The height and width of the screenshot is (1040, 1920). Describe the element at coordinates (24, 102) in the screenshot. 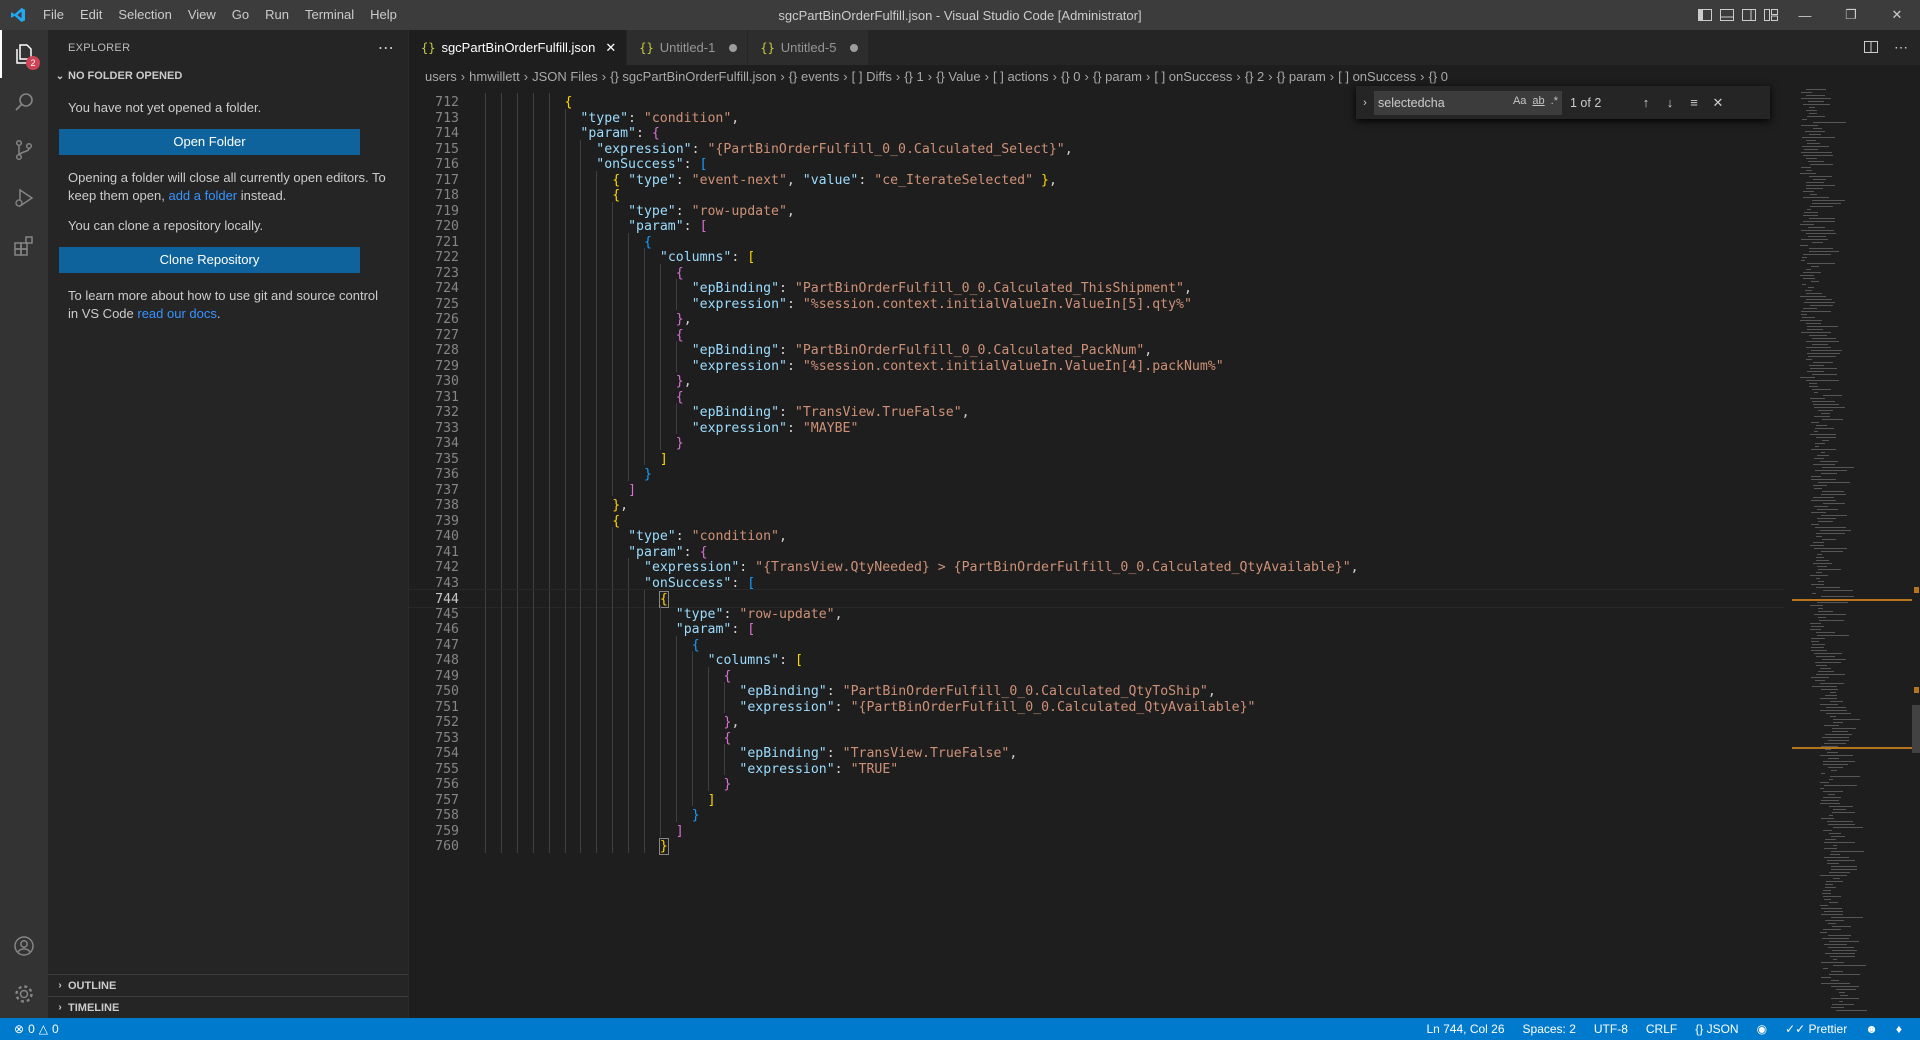

I see `search-icon` at that location.